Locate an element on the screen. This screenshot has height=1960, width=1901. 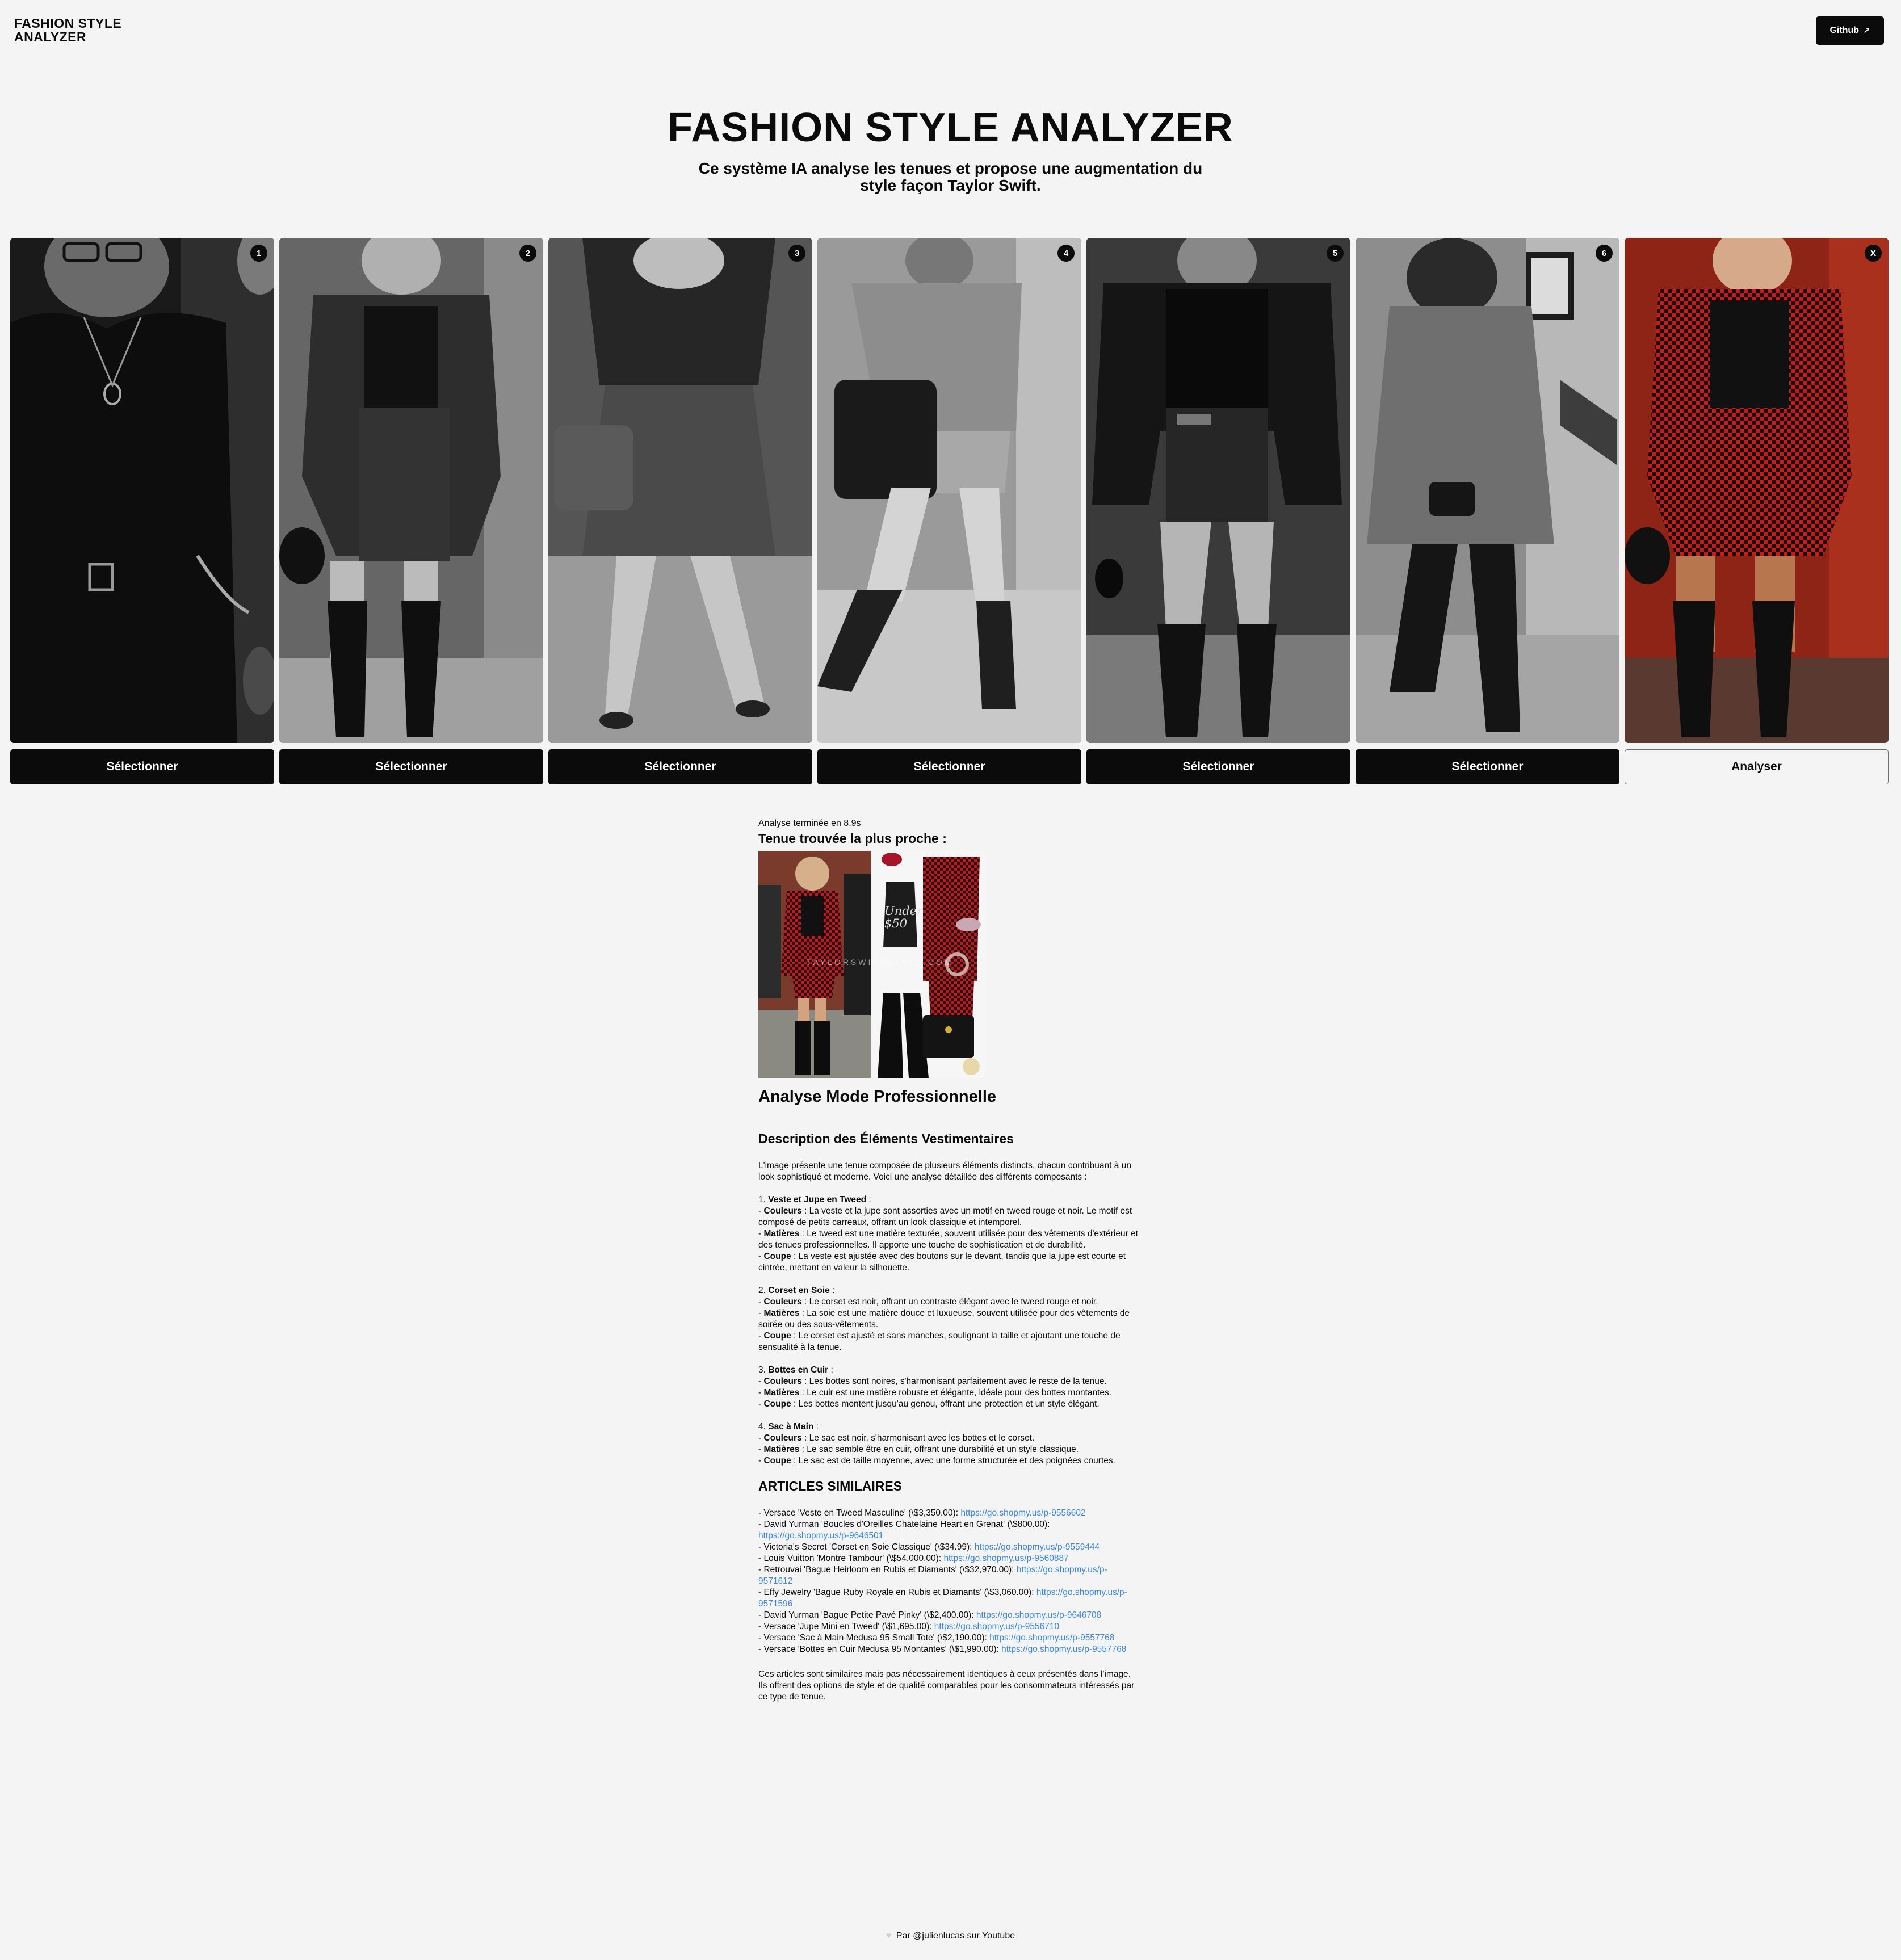
arrow-up-right-icon: ↗ is located at coordinates (1866, 31).